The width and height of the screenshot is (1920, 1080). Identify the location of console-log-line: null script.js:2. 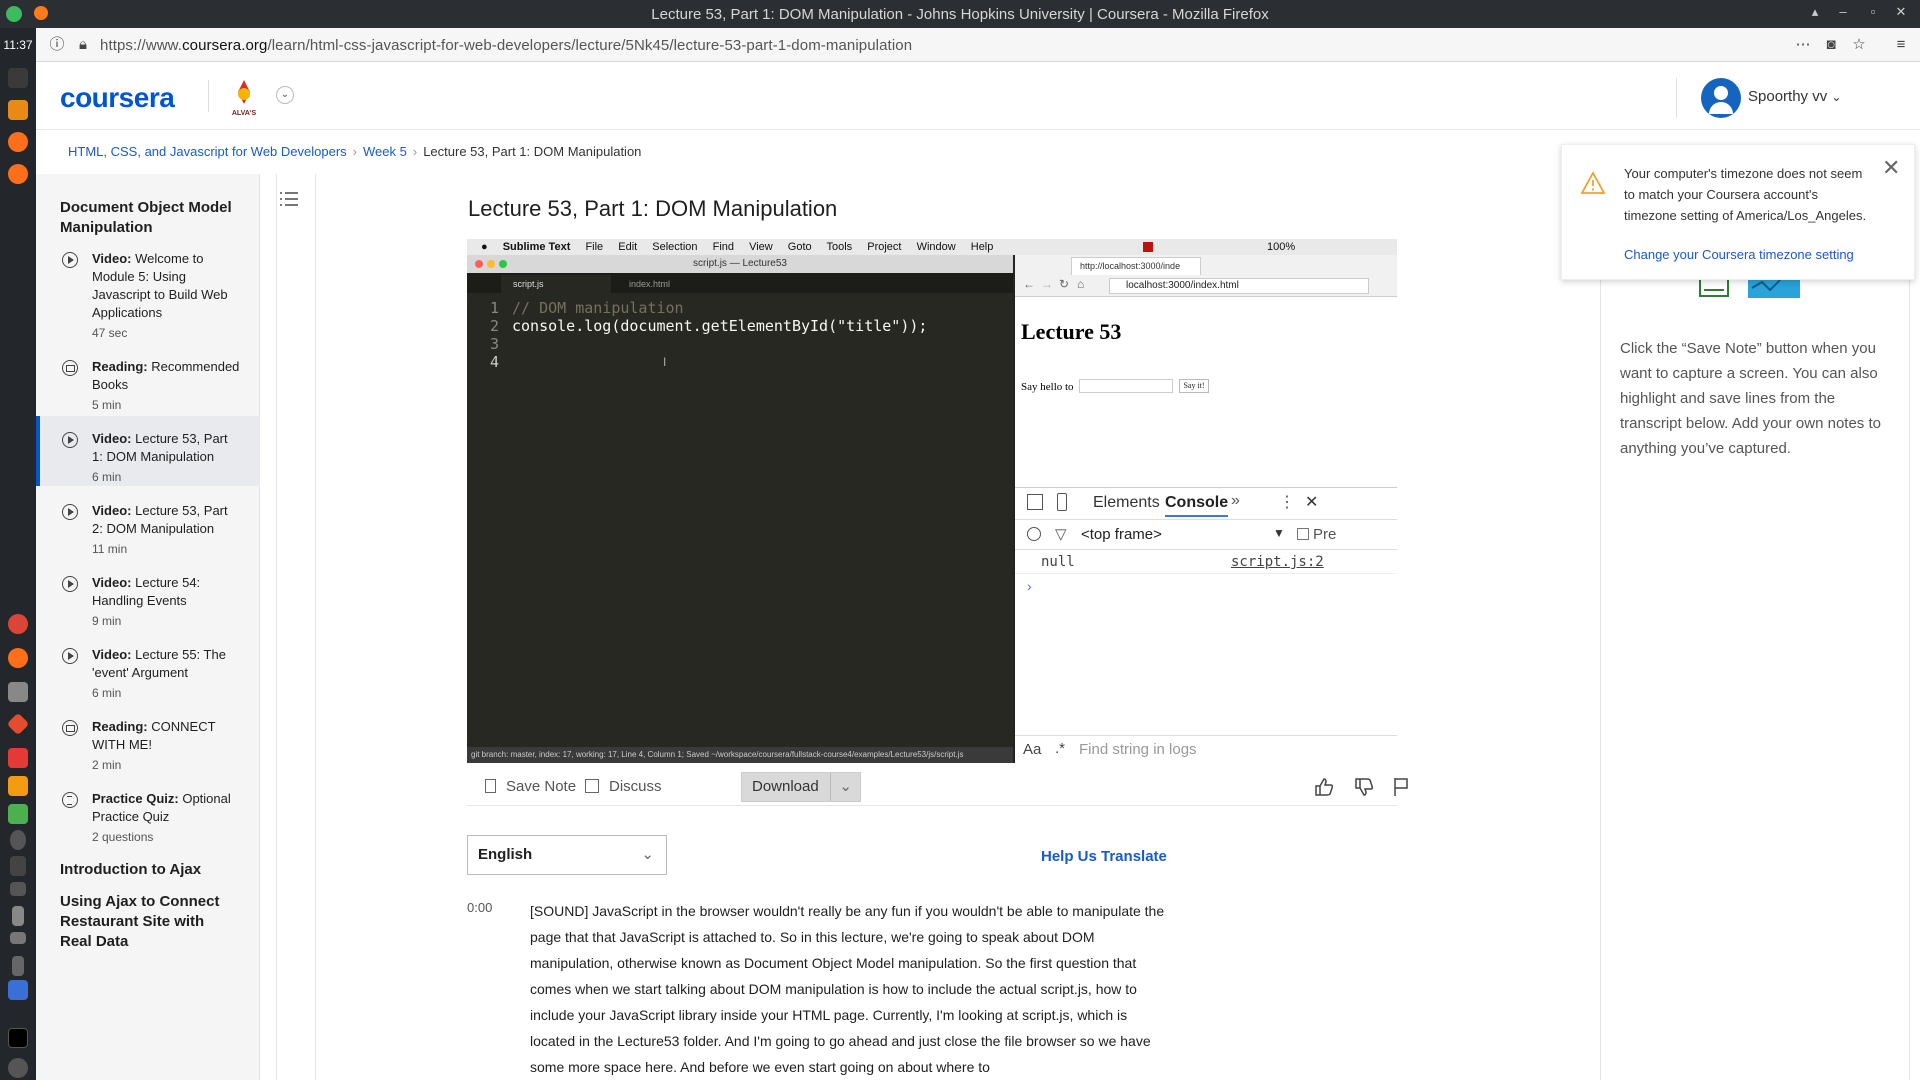
(1206, 562).